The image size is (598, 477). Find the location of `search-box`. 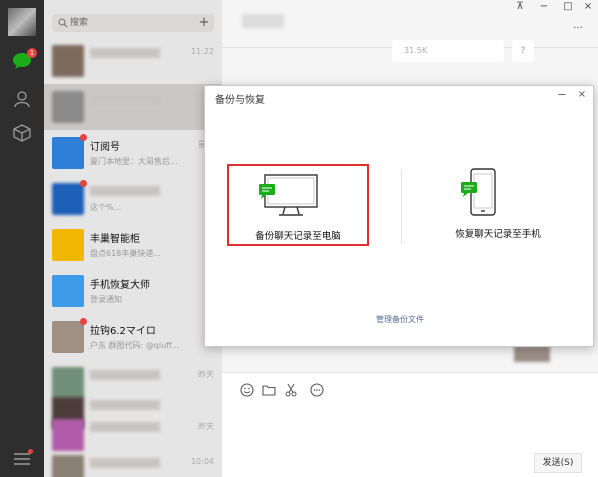

search-box is located at coordinates (124, 23).